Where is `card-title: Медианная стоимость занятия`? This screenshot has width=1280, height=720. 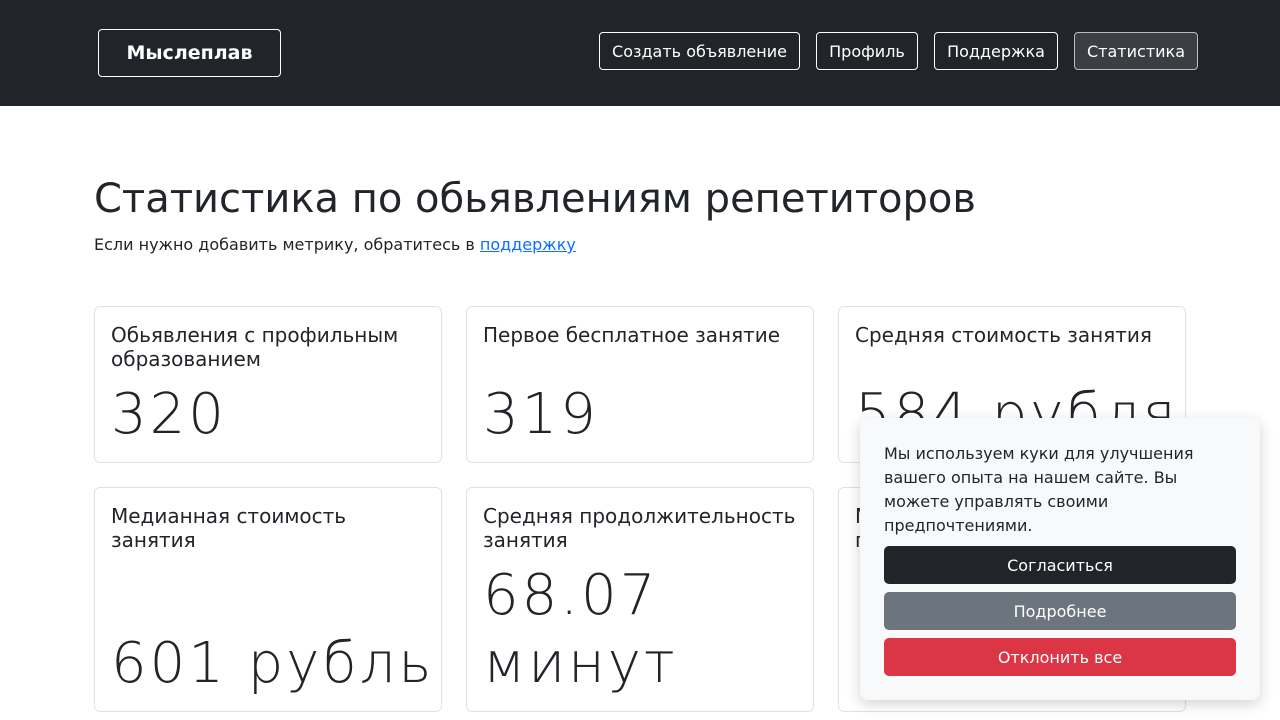 card-title: Медианная стоимость занятия is located at coordinates (229, 528).